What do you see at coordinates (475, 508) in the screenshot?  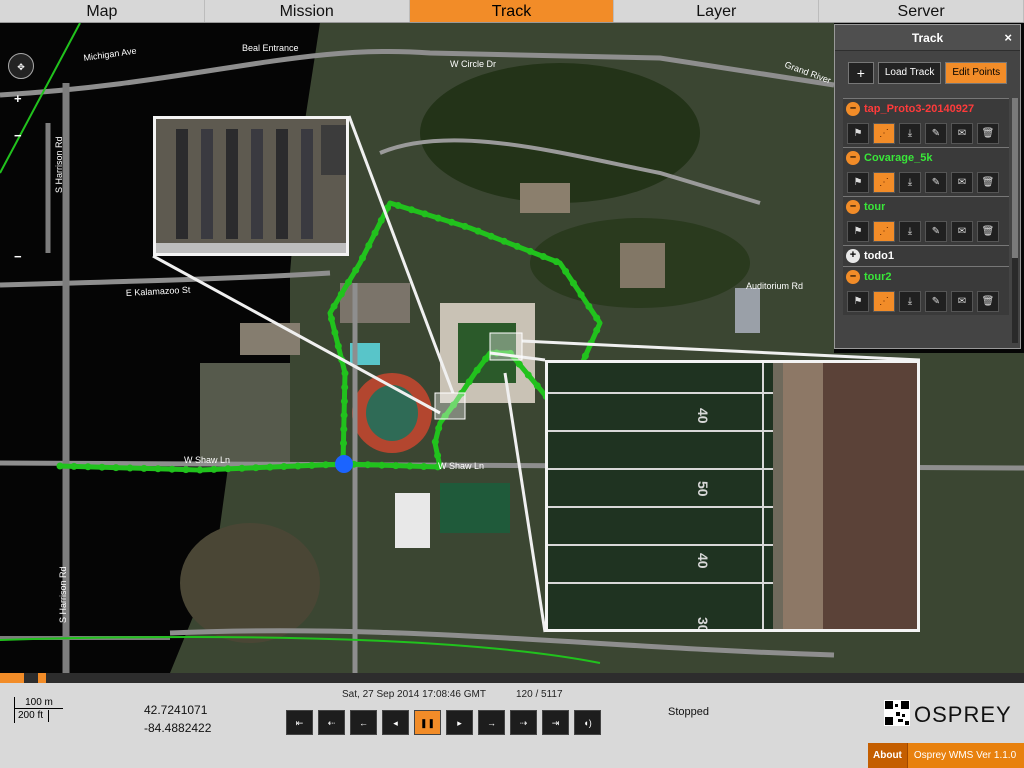 I see `tennis-courts` at bounding box center [475, 508].